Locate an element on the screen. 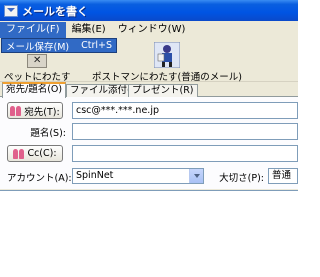  to-label: 宛先(T): is located at coordinates (42, 112).